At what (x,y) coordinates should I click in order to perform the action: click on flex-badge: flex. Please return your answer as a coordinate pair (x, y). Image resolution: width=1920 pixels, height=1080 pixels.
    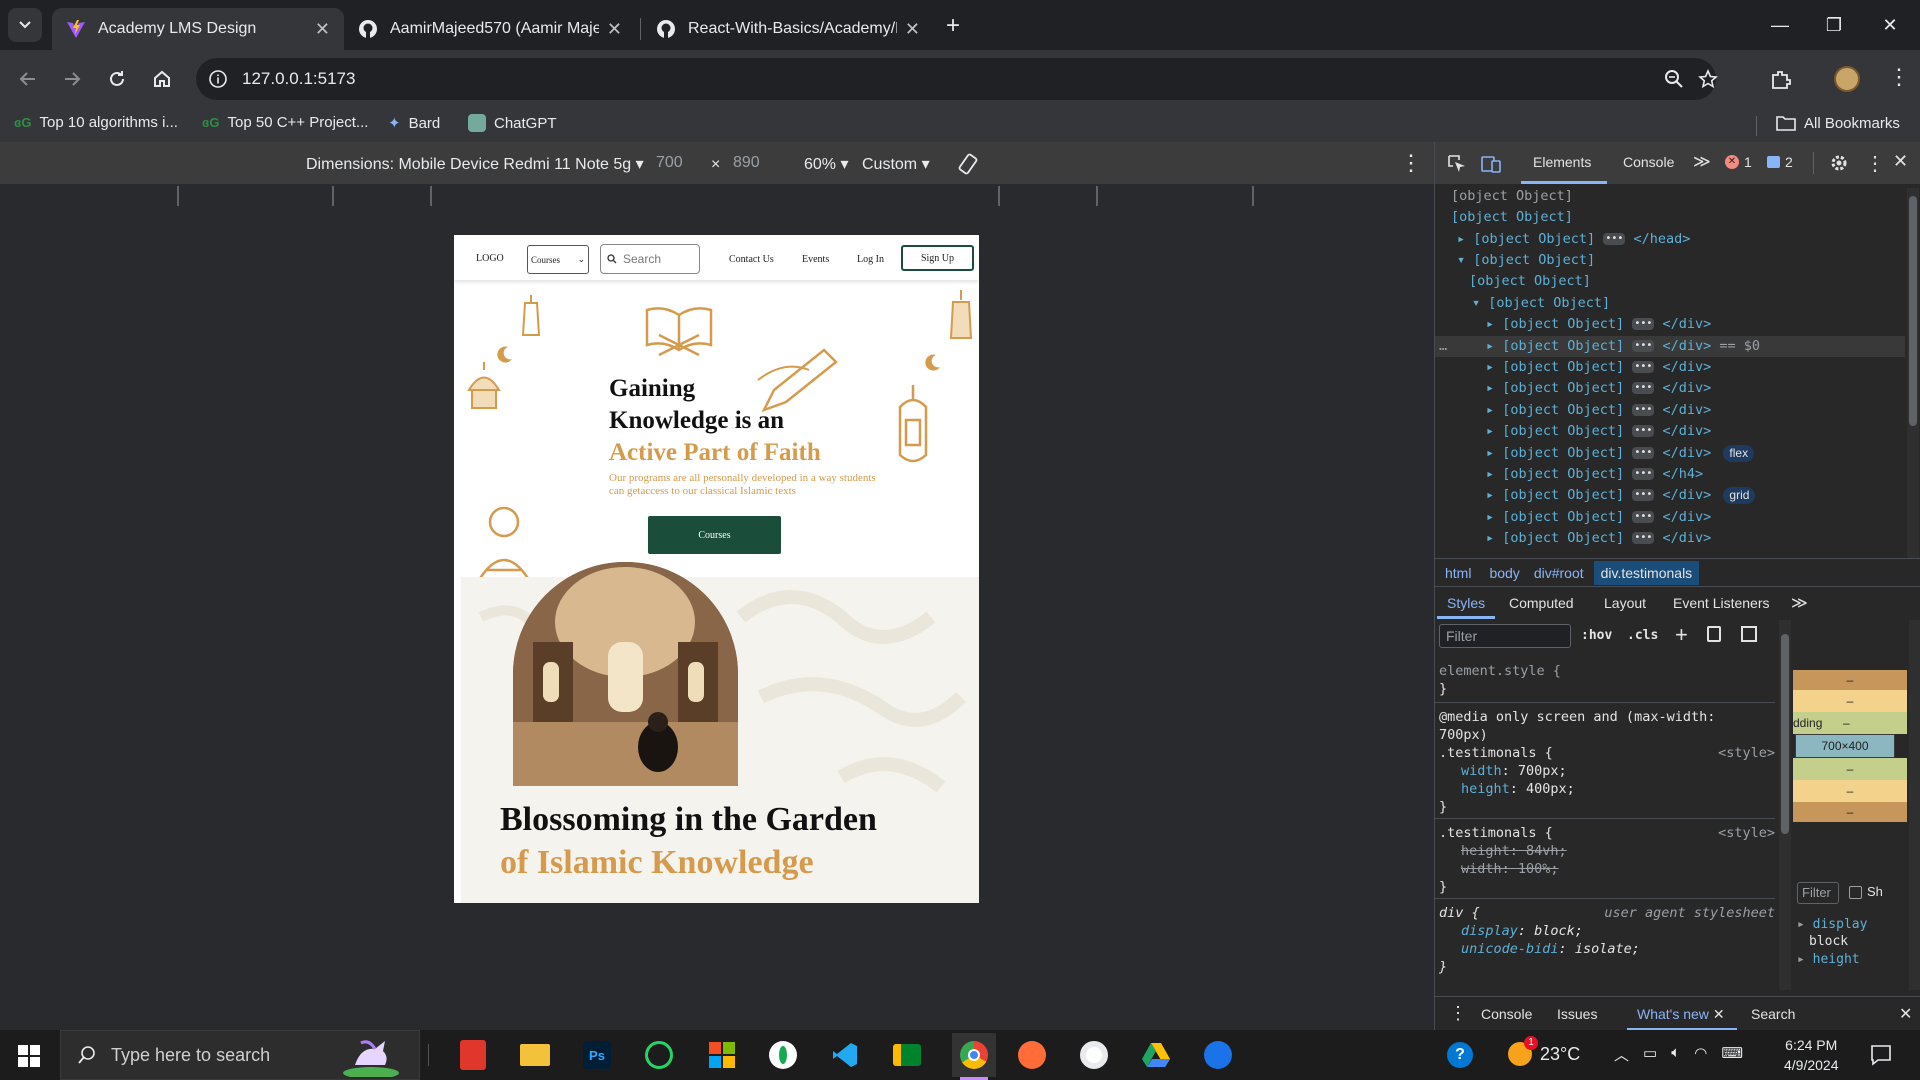
    Looking at the image, I should click on (1739, 453).